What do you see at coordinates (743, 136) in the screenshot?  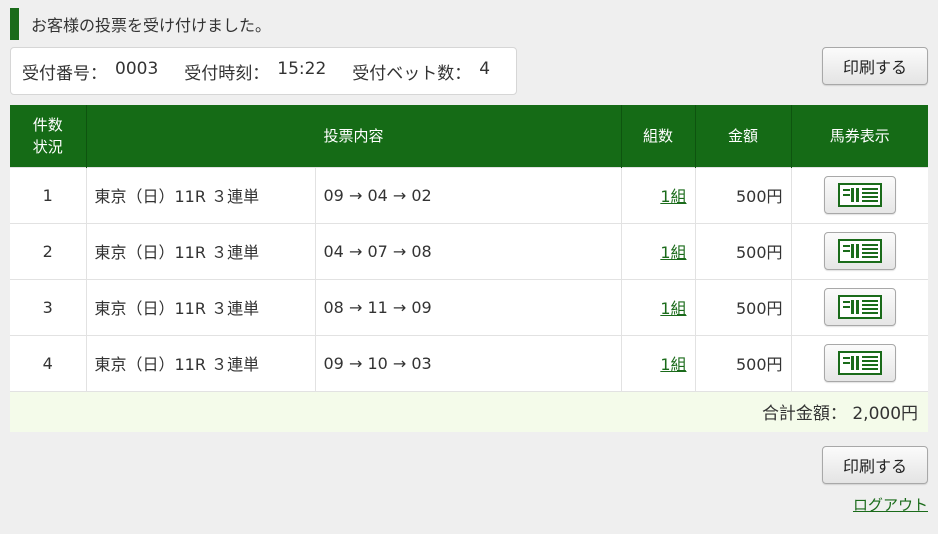 I see `header-amount: 金額` at bounding box center [743, 136].